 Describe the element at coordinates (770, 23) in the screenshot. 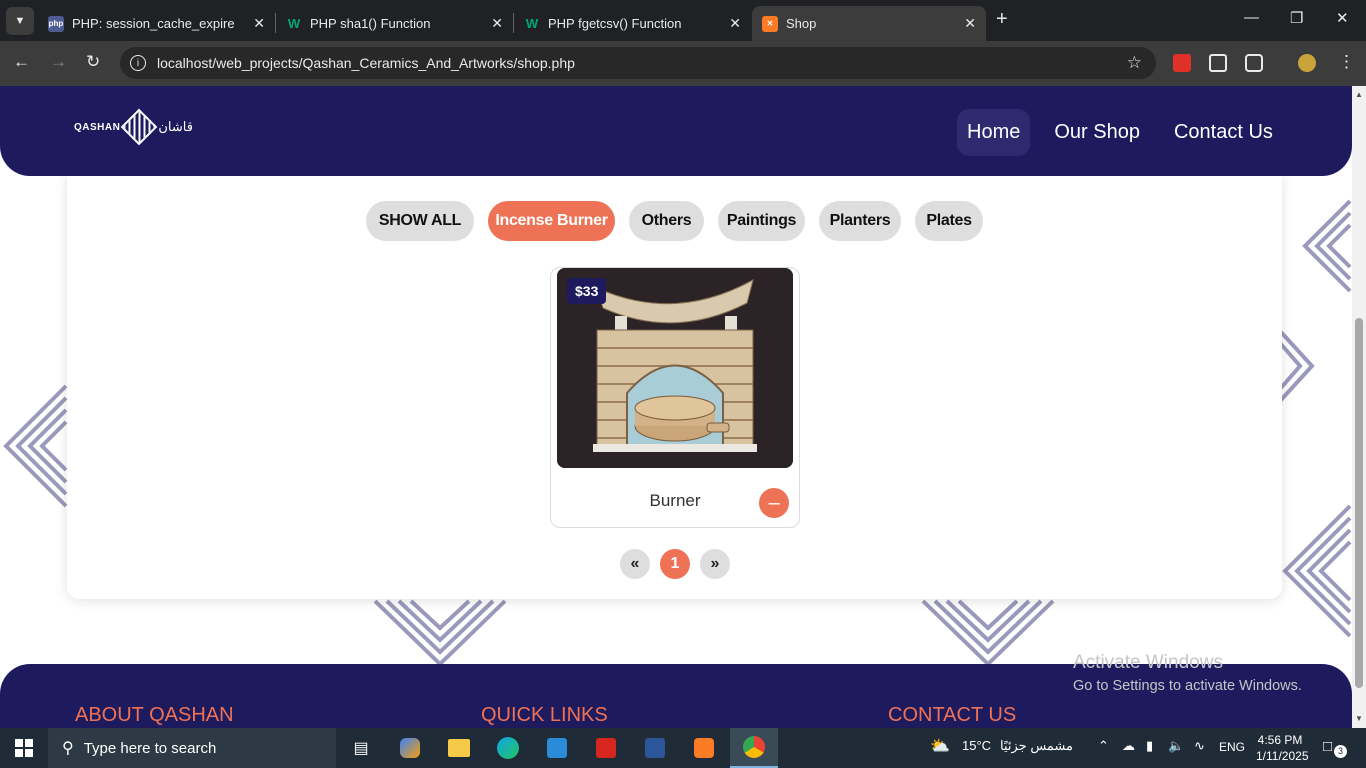

I see `xampp-favicon-icon: ✕` at that location.